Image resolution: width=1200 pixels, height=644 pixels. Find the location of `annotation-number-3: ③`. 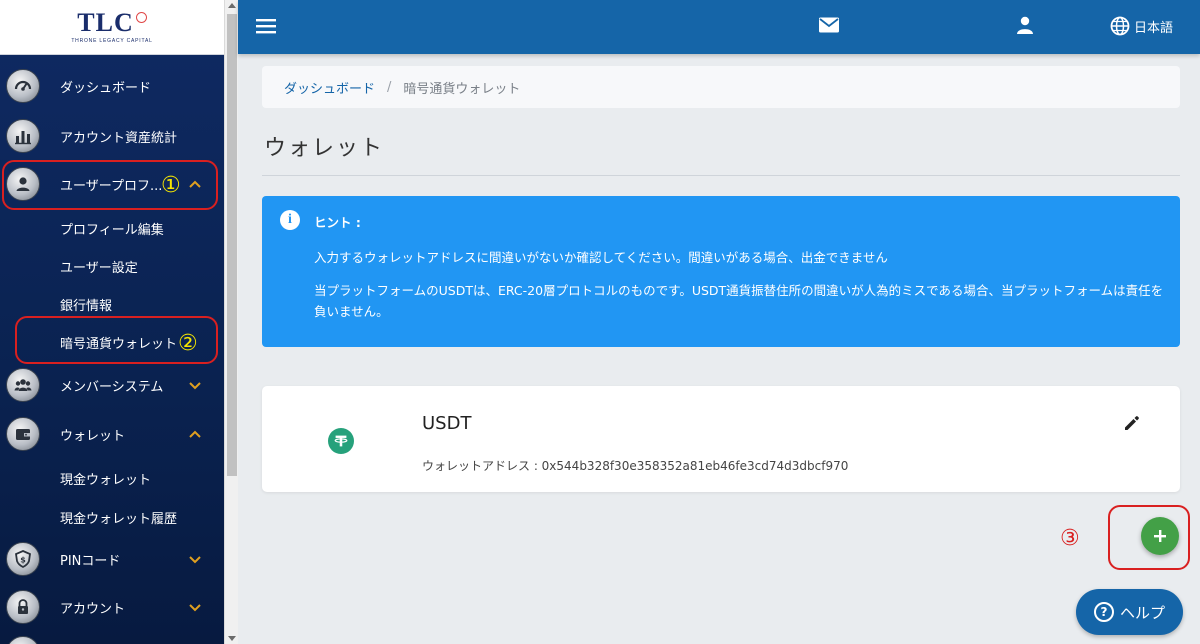

annotation-number-3: ③ is located at coordinates (1070, 538).